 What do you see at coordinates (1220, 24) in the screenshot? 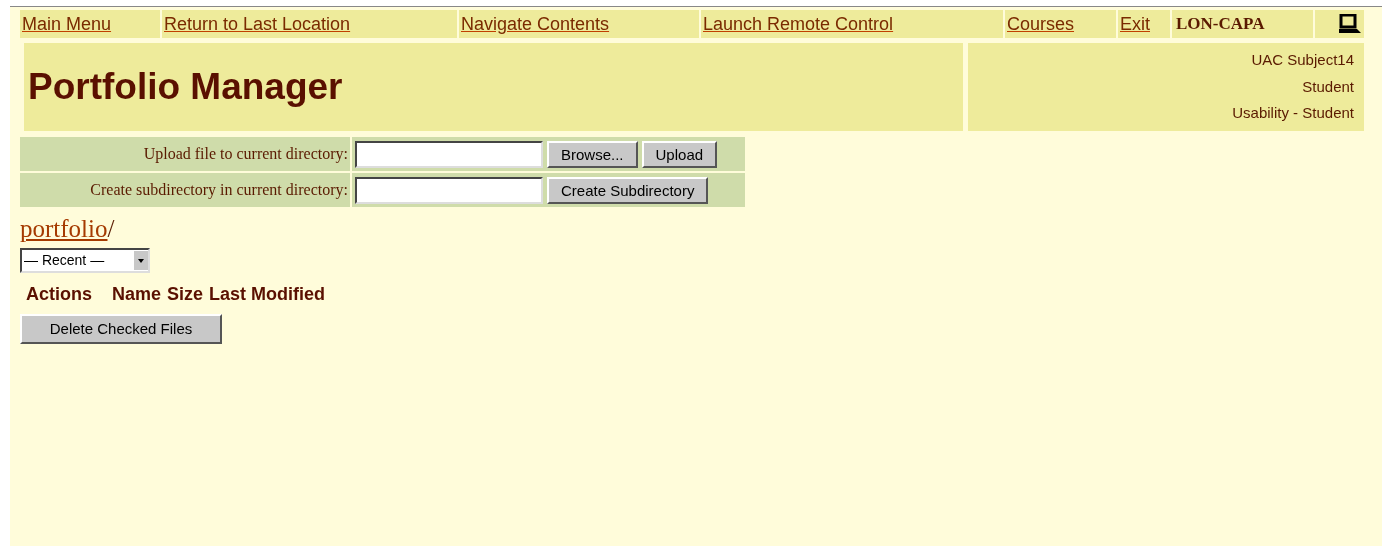
I see `brand-name: LON-CAPA` at bounding box center [1220, 24].